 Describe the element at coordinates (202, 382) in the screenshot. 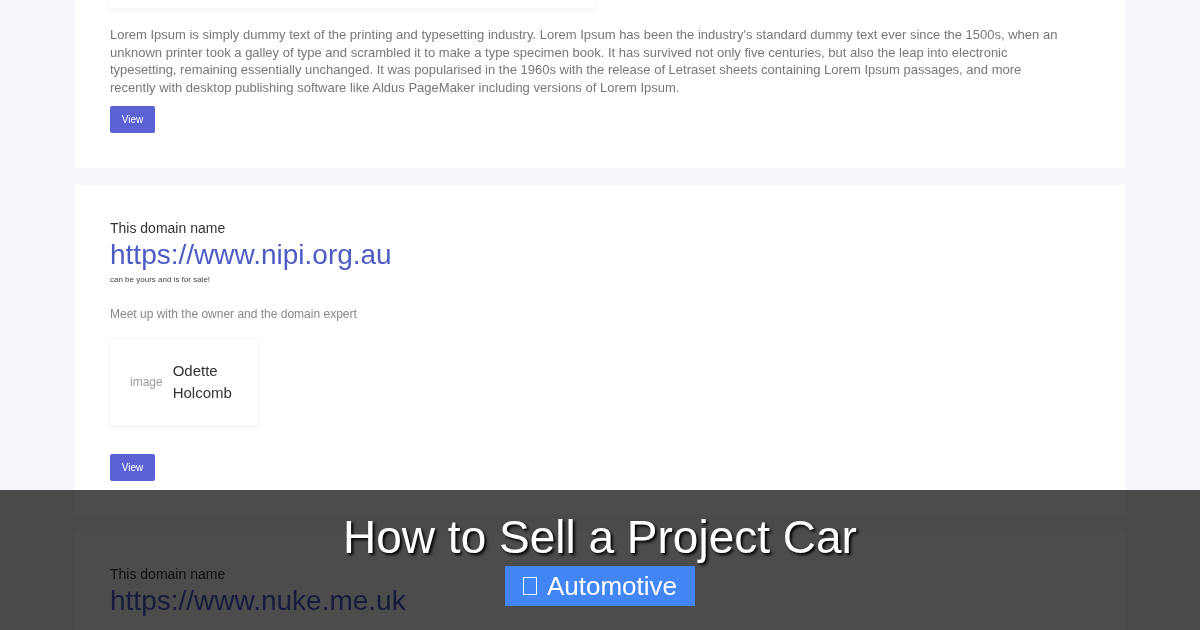

I see `person-name: Odette Holcomb` at that location.